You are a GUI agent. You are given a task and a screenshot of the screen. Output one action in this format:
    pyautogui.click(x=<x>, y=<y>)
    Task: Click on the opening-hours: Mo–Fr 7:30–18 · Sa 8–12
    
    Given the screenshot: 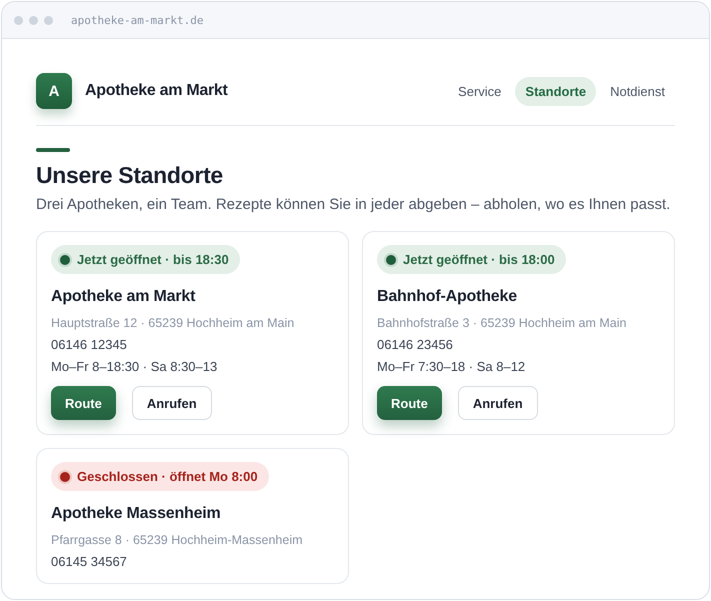 What is the action you would take?
    pyautogui.click(x=451, y=366)
    